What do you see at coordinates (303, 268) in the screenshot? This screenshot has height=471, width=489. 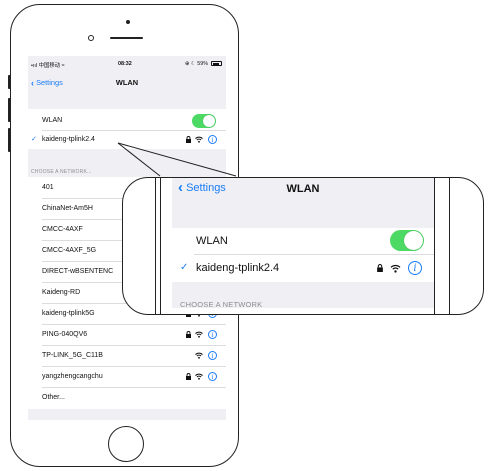 I see `zoom-connected-network-row: ✓ kaideng-tplink2.4 i` at bounding box center [303, 268].